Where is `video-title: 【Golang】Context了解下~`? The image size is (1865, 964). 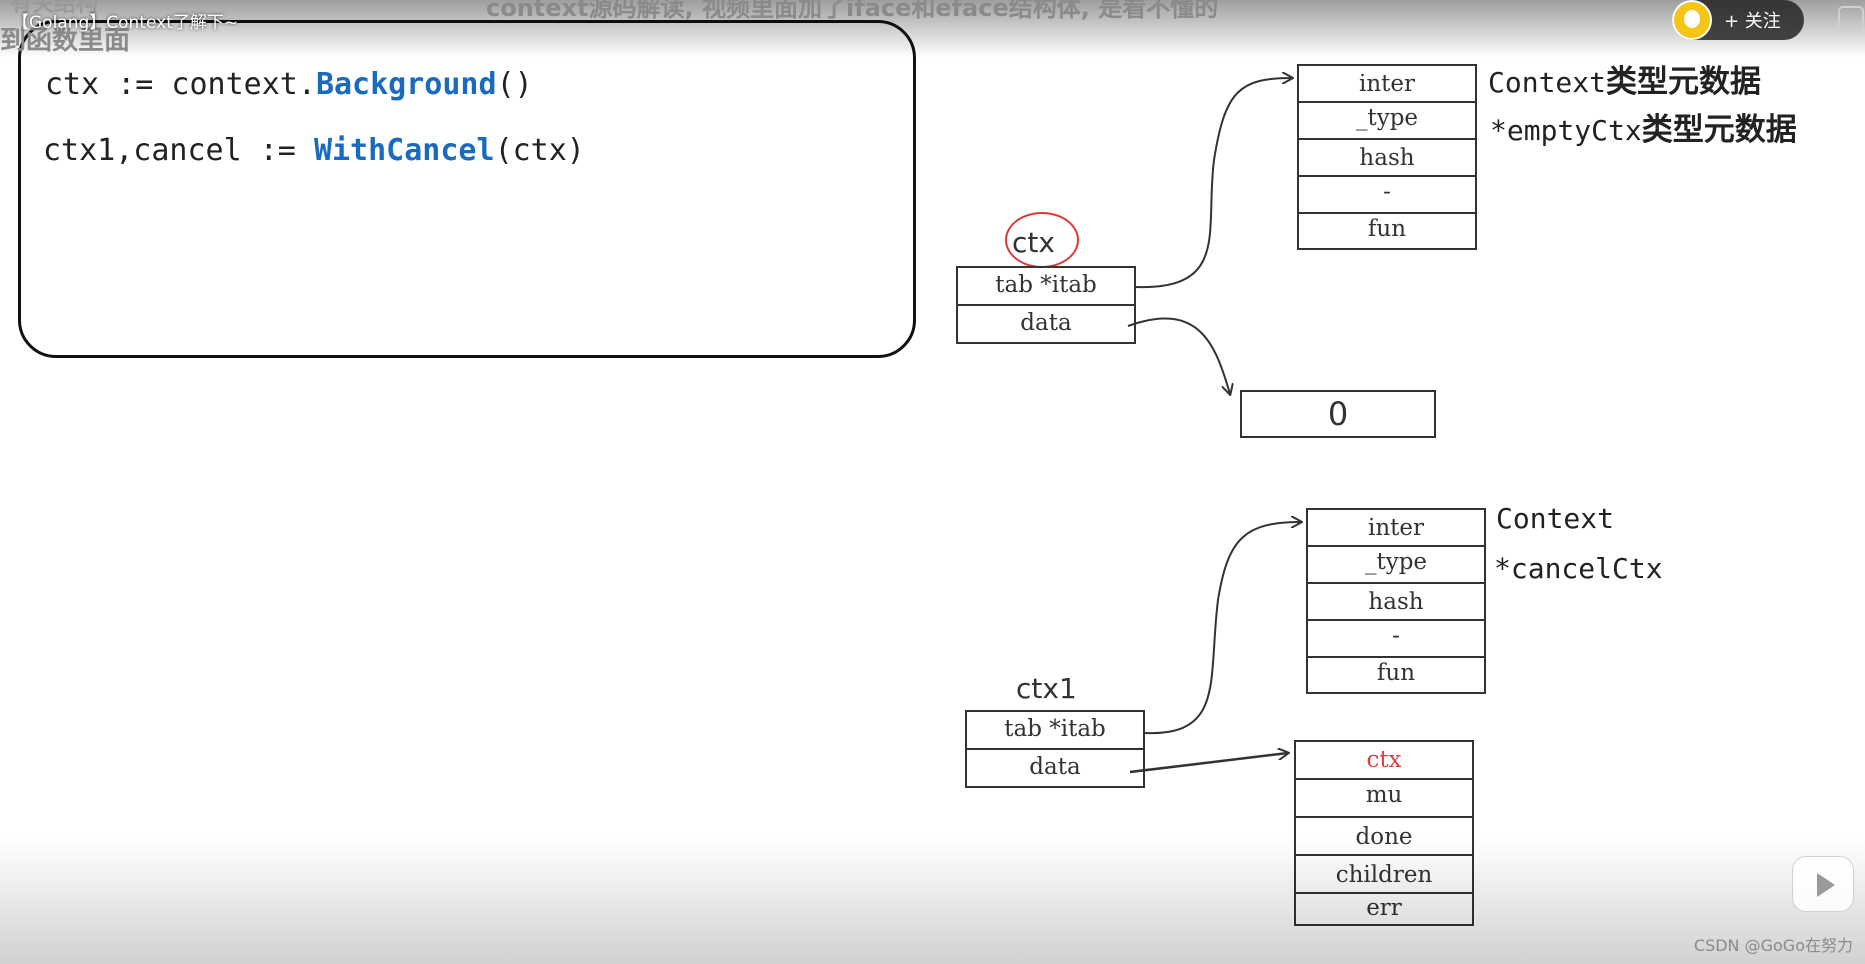
video-title: 【Golang】Context了解下~ is located at coordinates (125, 23).